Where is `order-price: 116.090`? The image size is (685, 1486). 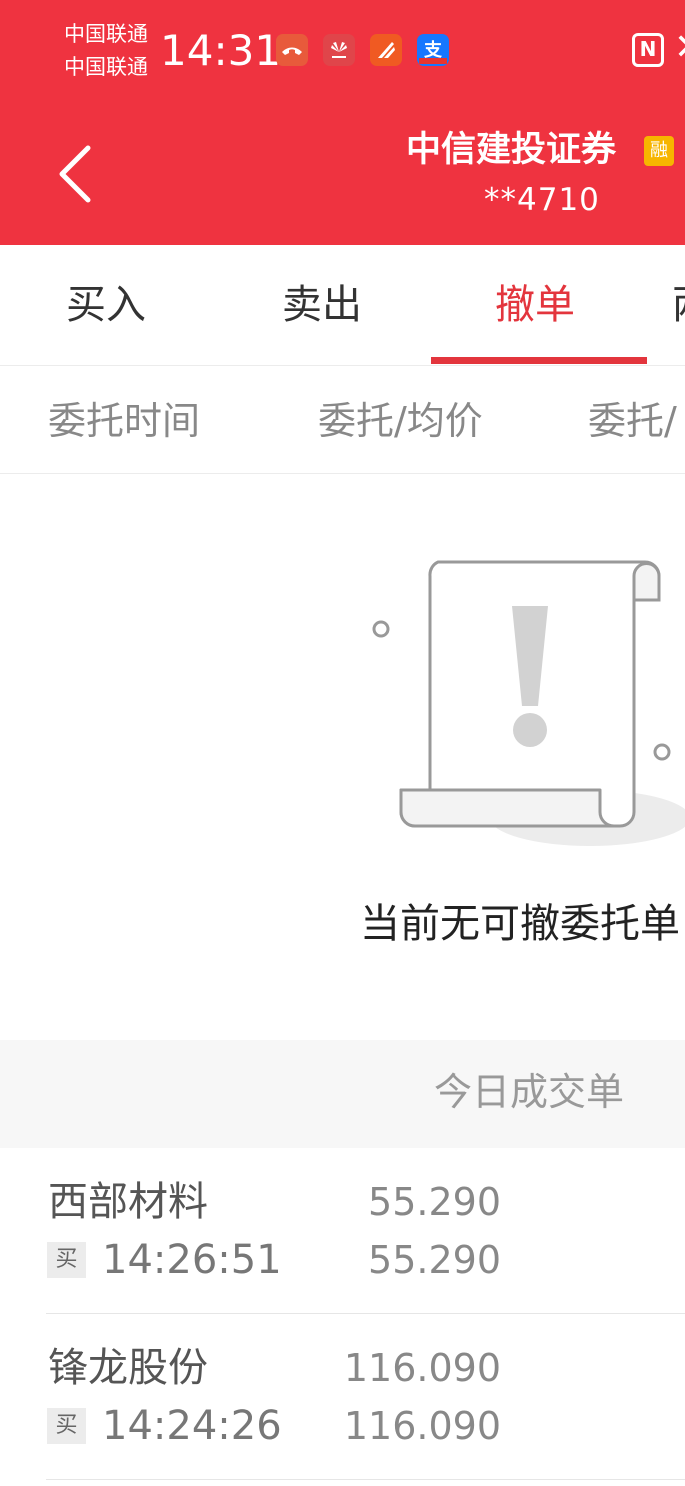
order-price: 116.090 is located at coordinates (422, 1368).